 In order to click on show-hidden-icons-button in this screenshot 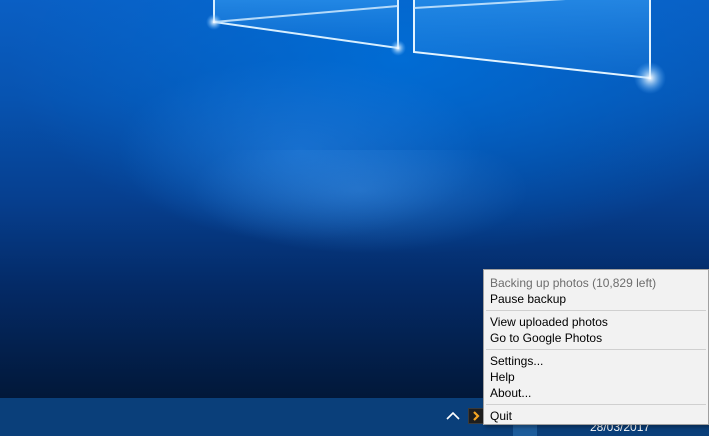, I will do `click(453, 416)`.